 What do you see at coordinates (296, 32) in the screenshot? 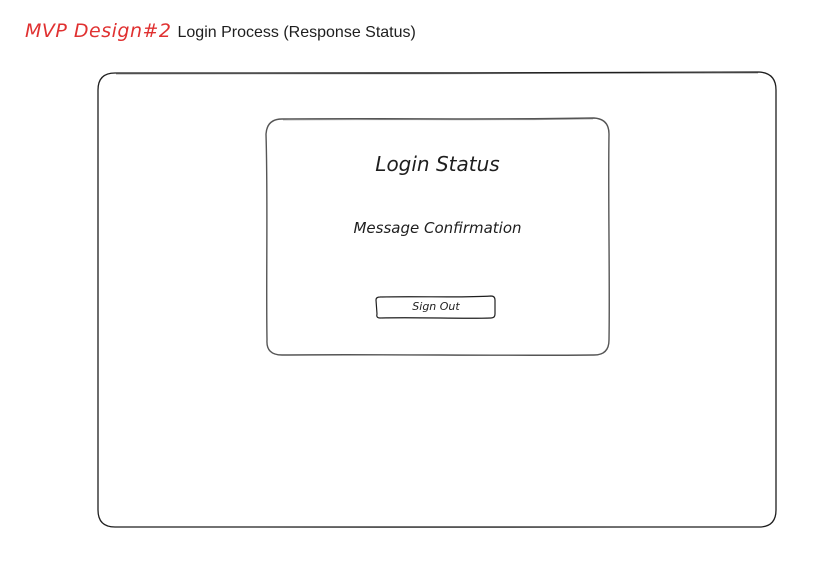
I see `page-title: Login Process (Response Status)` at bounding box center [296, 32].